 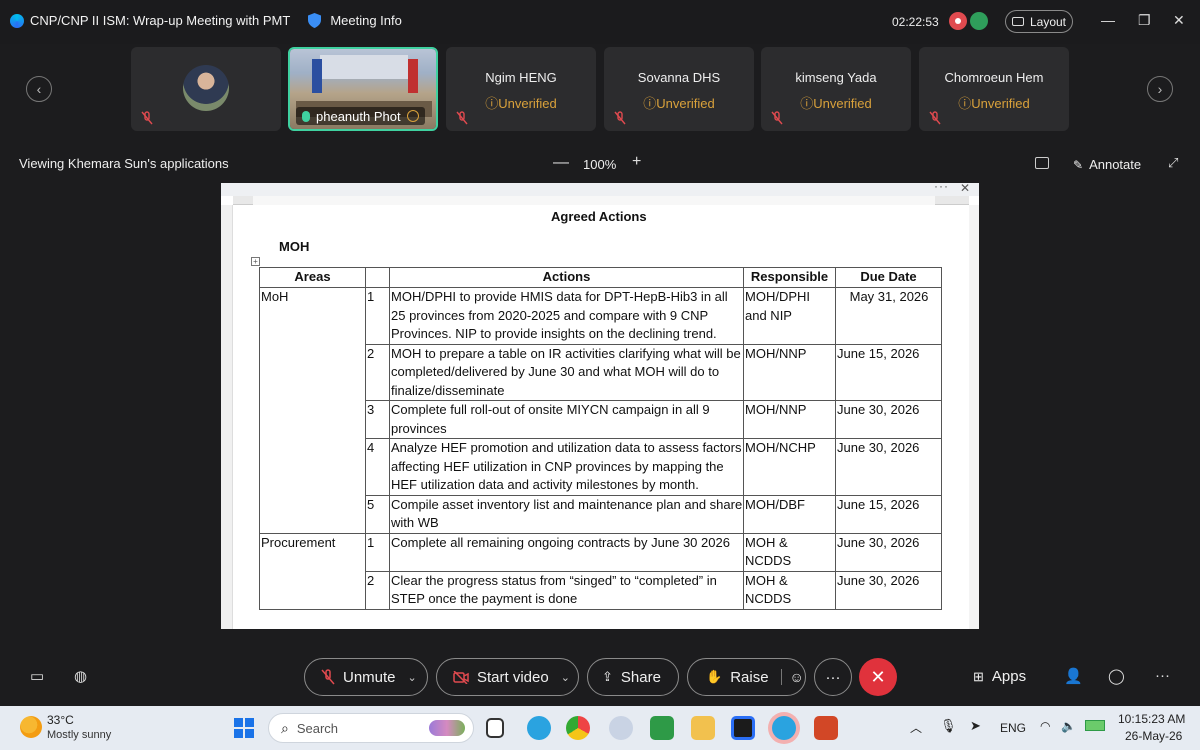 What do you see at coordinates (1151, 719) in the screenshot?
I see `clock-time: 10:15:23 AM` at bounding box center [1151, 719].